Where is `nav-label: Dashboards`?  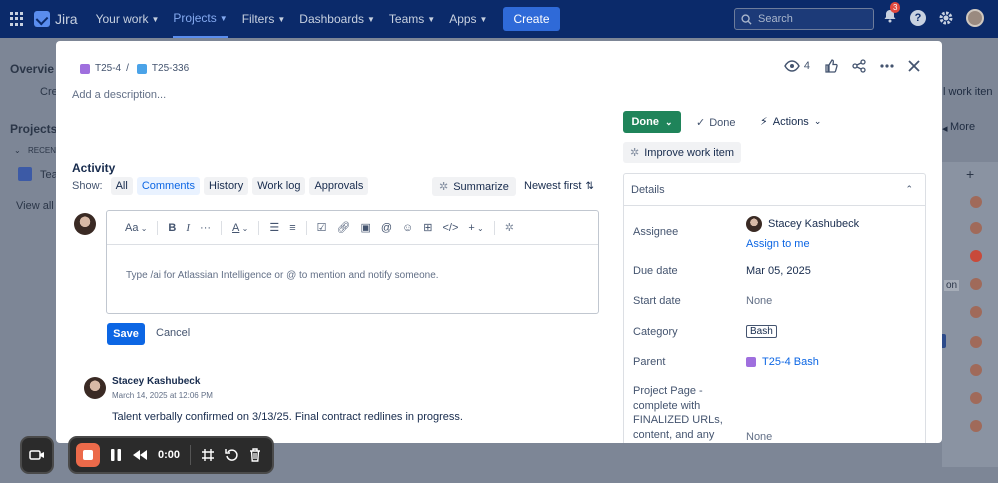
nav-label: Dashboards is located at coordinates (331, 19).